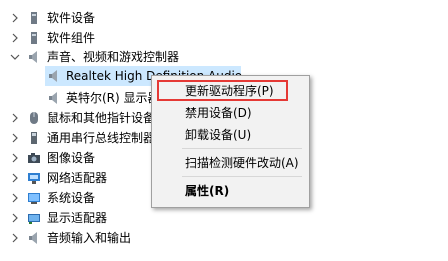 The height and width of the screenshot is (261, 448). Describe the element at coordinates (34, 178) in the screenshot. I see `network-adapter-icon` at that location.